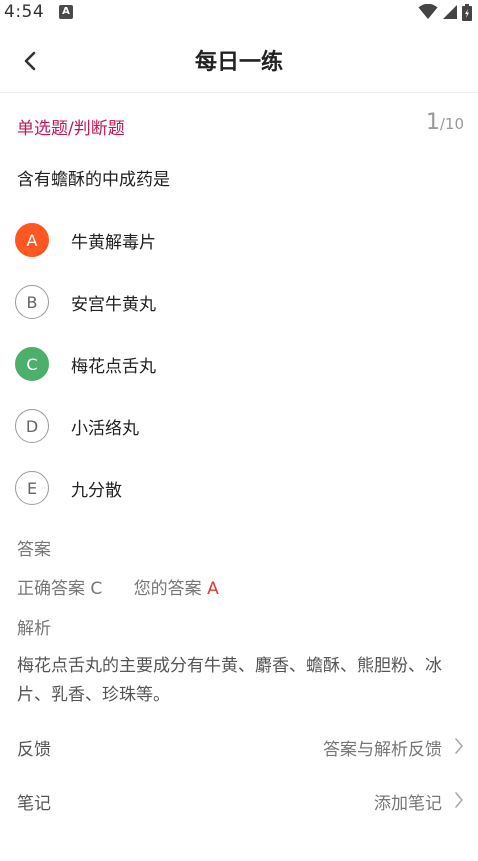  I want to click on feedback-action: 答案与解析反馈, so click(382, 750).